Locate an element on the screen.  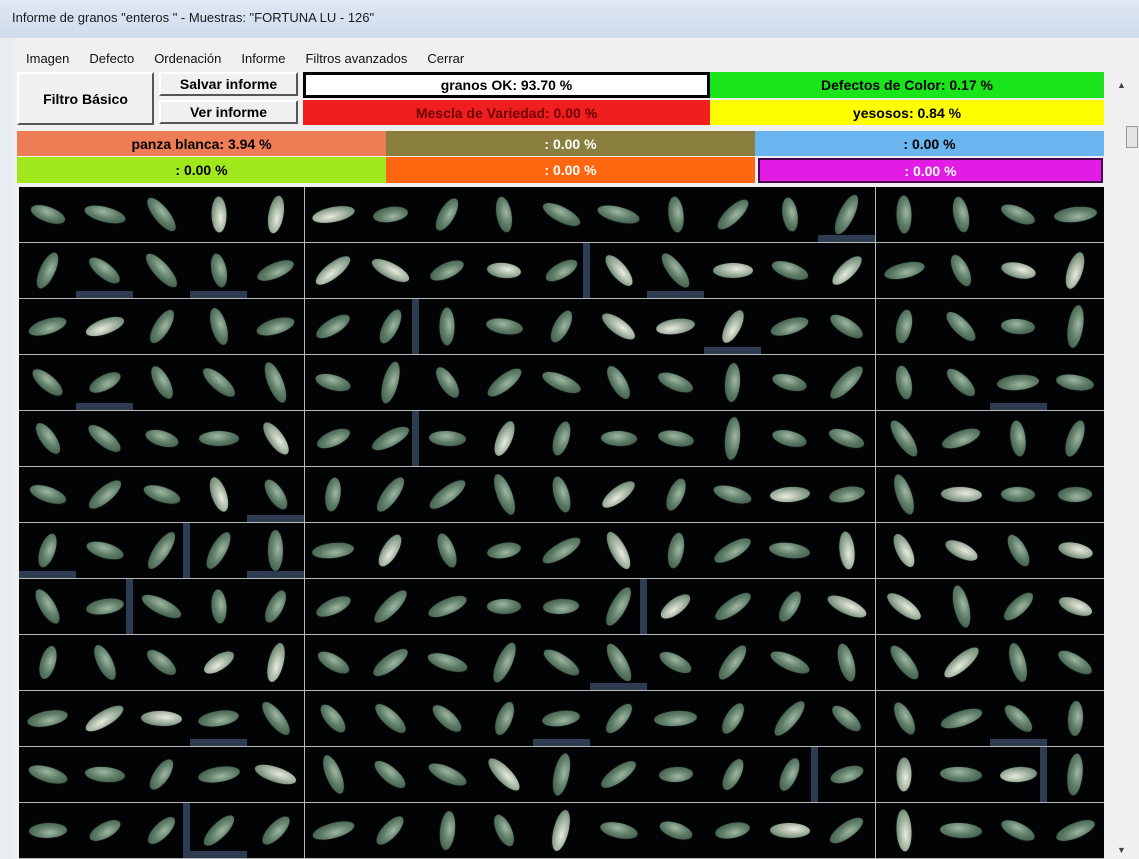
filtro-basico-button: Filtro Básico is located at coordinates (85, 98).